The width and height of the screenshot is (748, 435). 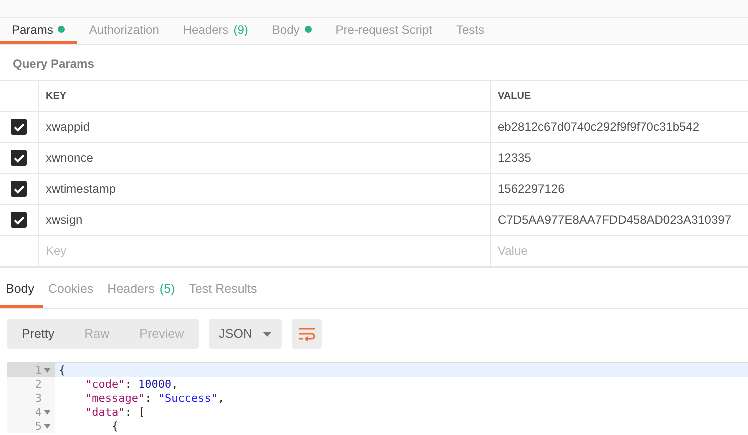 What do you see at coordinates (264, 127) in the screenshot?
I see `param-key-cell: xwappid` at bounding box center [264, 127].